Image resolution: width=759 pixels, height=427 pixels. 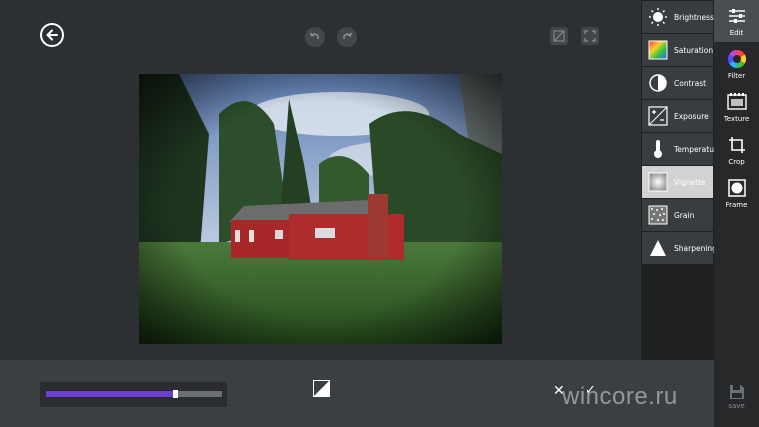 I want to click on fullscreen-icon, so click(x=590, y=36).